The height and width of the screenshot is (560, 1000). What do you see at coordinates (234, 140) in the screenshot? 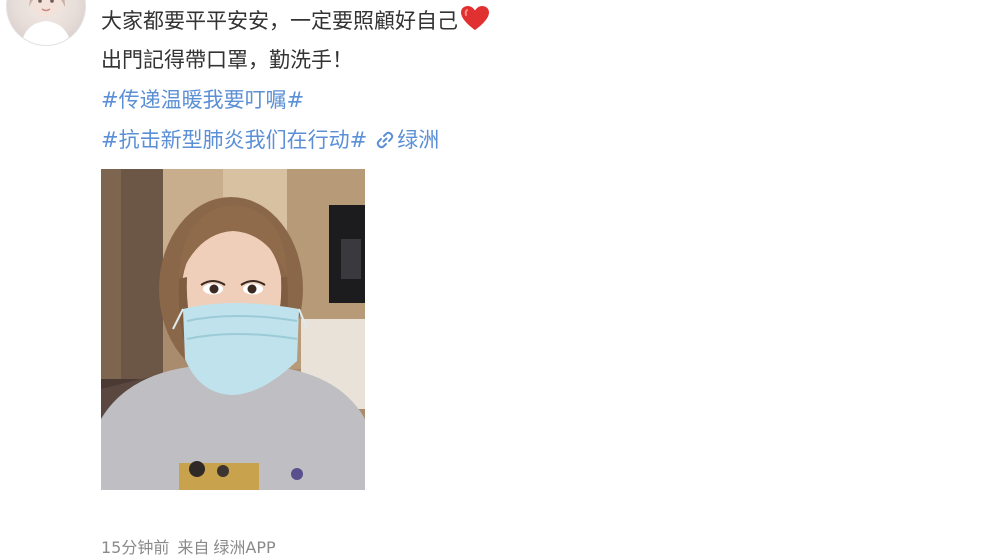
I see `topic-link-2: #抗击新型肺炎我们在行动#` at bounding box center [234, 140].